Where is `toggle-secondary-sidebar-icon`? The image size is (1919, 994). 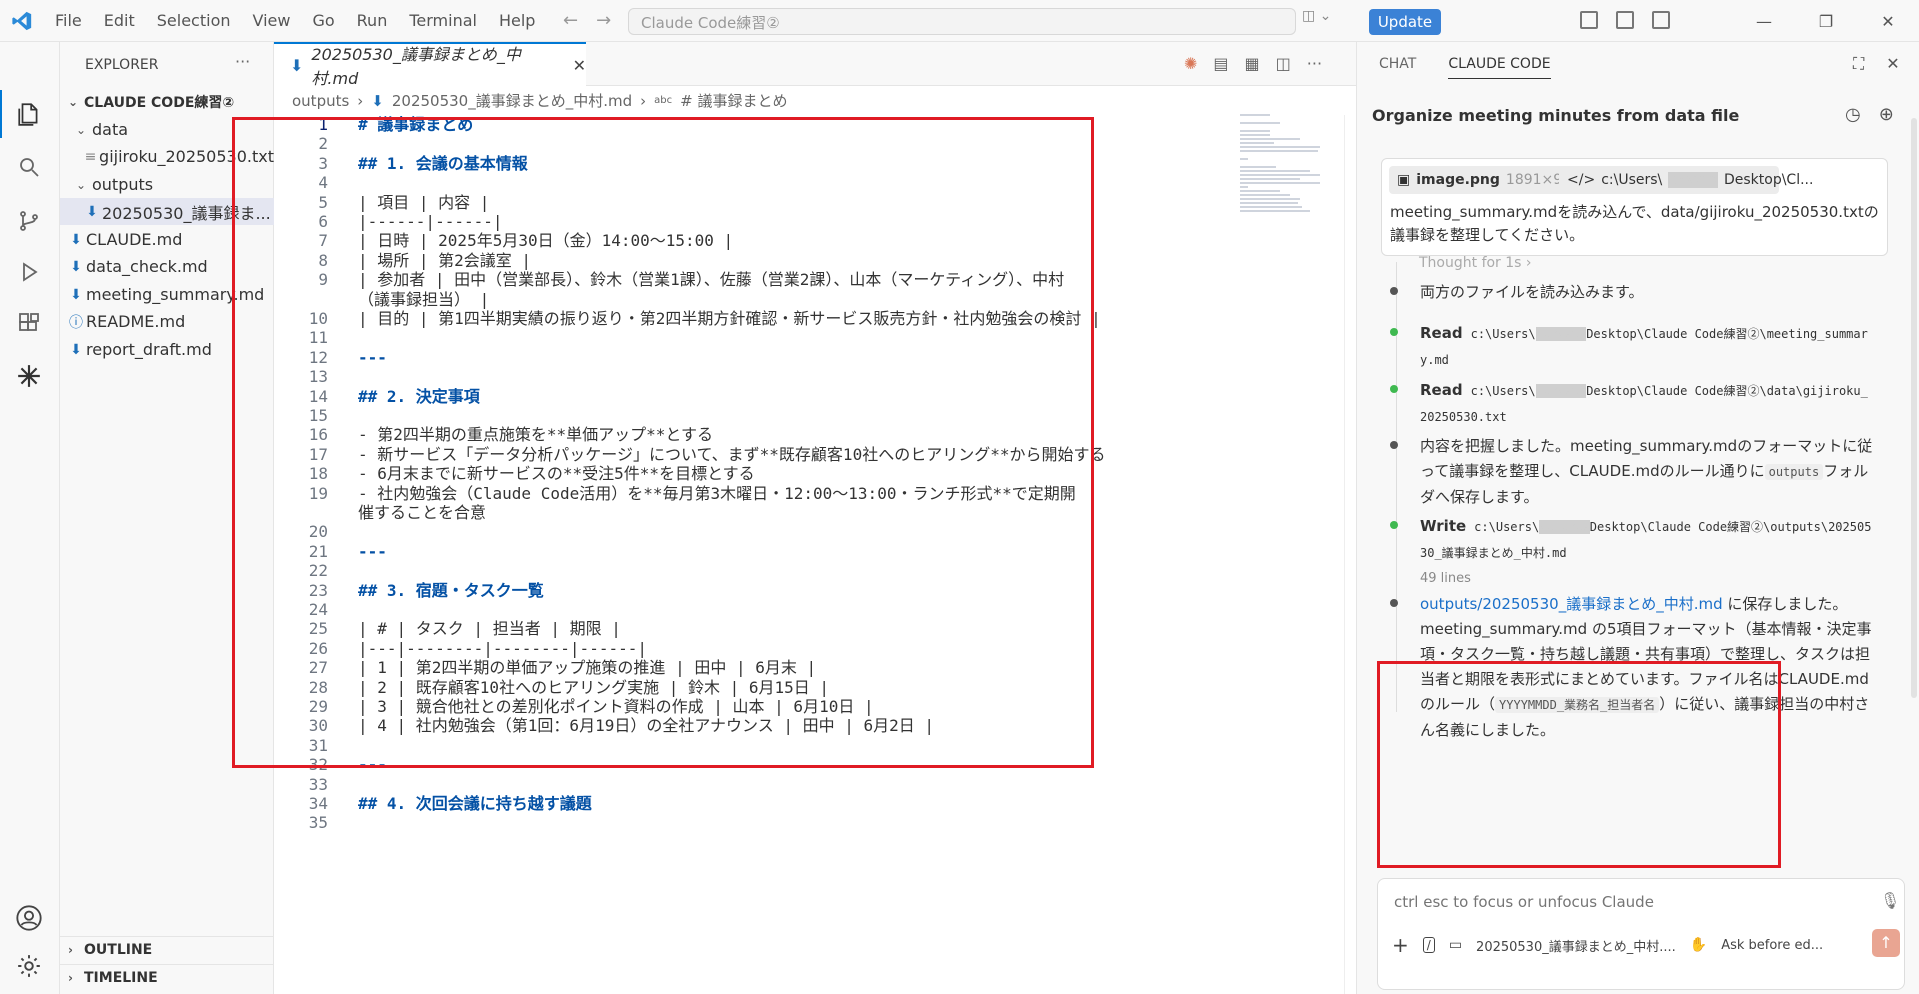
toggle-secondary-sidebar-icon is located at coordinates (1661, 20).